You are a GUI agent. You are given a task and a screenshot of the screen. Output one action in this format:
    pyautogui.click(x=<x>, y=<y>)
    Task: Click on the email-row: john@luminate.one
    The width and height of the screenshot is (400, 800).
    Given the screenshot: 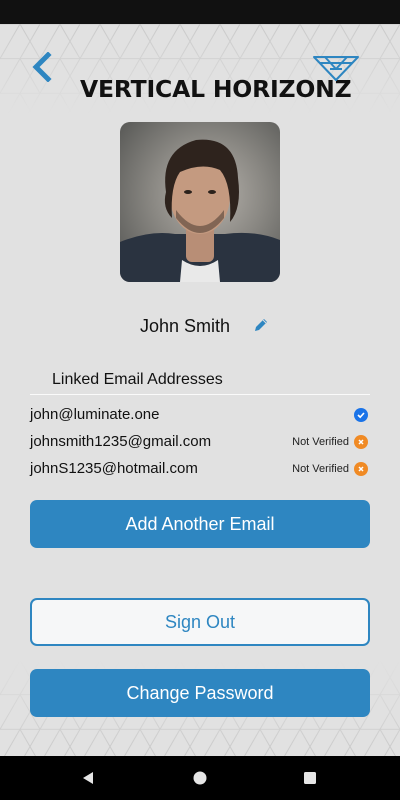 What is the action you would take?
    pyautogui.click(x=200, y=415)
    